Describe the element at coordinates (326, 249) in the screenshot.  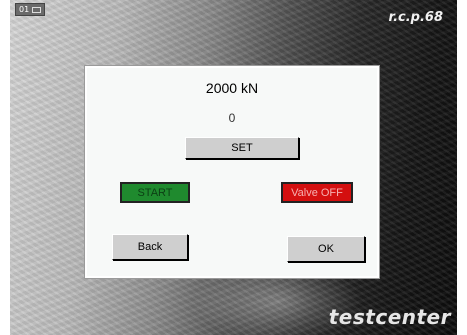
I see `ok-button: OK` at that location.